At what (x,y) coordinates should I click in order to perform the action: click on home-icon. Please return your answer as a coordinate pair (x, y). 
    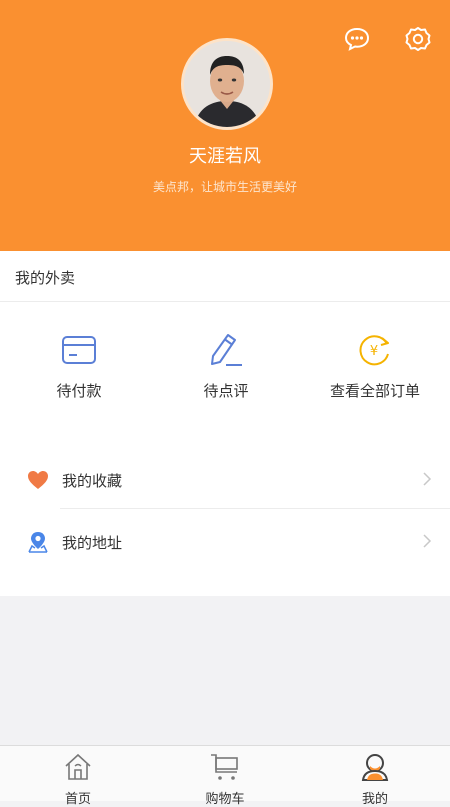
    Looking at the image, I should click on (78, 769).